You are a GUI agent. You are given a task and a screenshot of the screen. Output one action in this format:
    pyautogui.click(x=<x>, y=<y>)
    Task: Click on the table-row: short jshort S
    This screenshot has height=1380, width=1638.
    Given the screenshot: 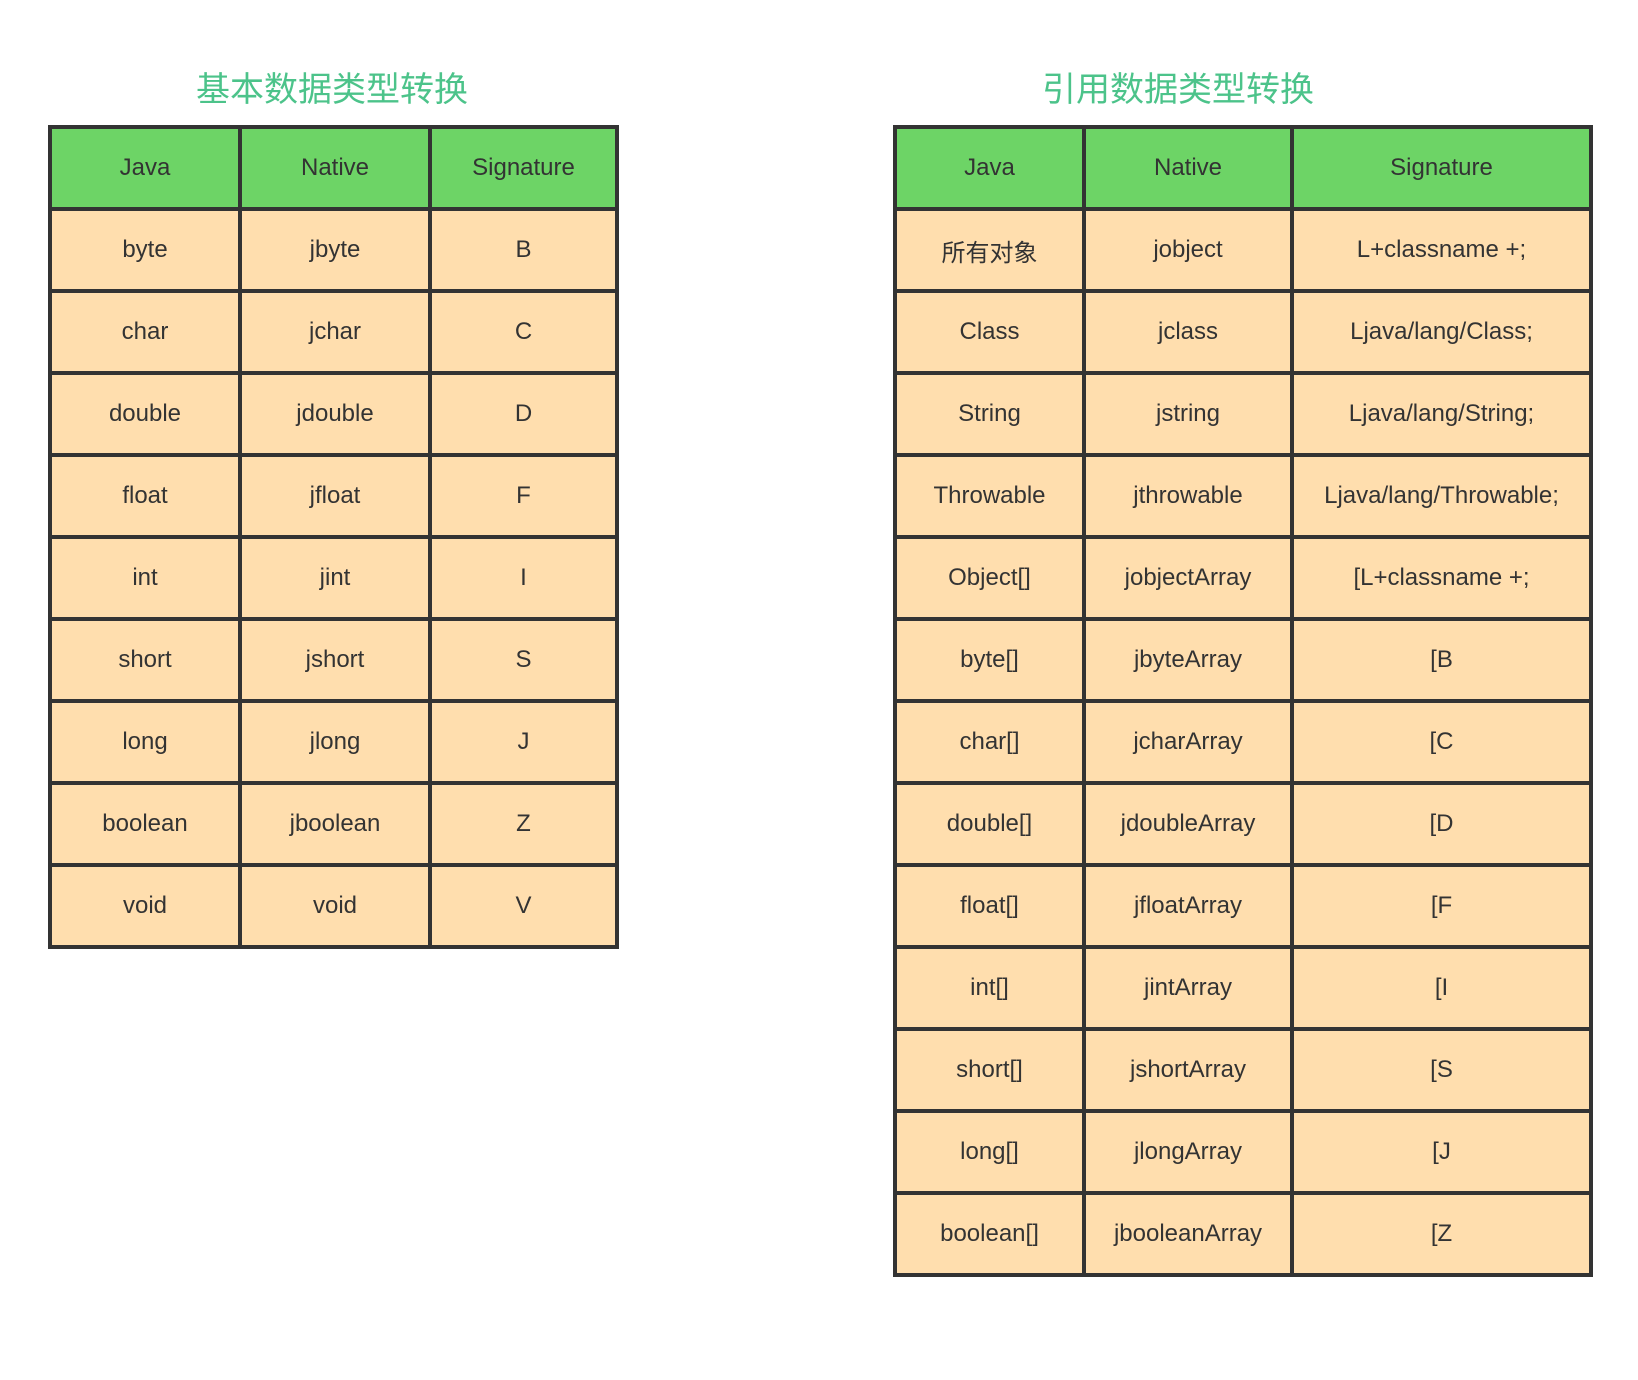 What is the action you would take?
    pyautogui.click(x=333, y=660)
    